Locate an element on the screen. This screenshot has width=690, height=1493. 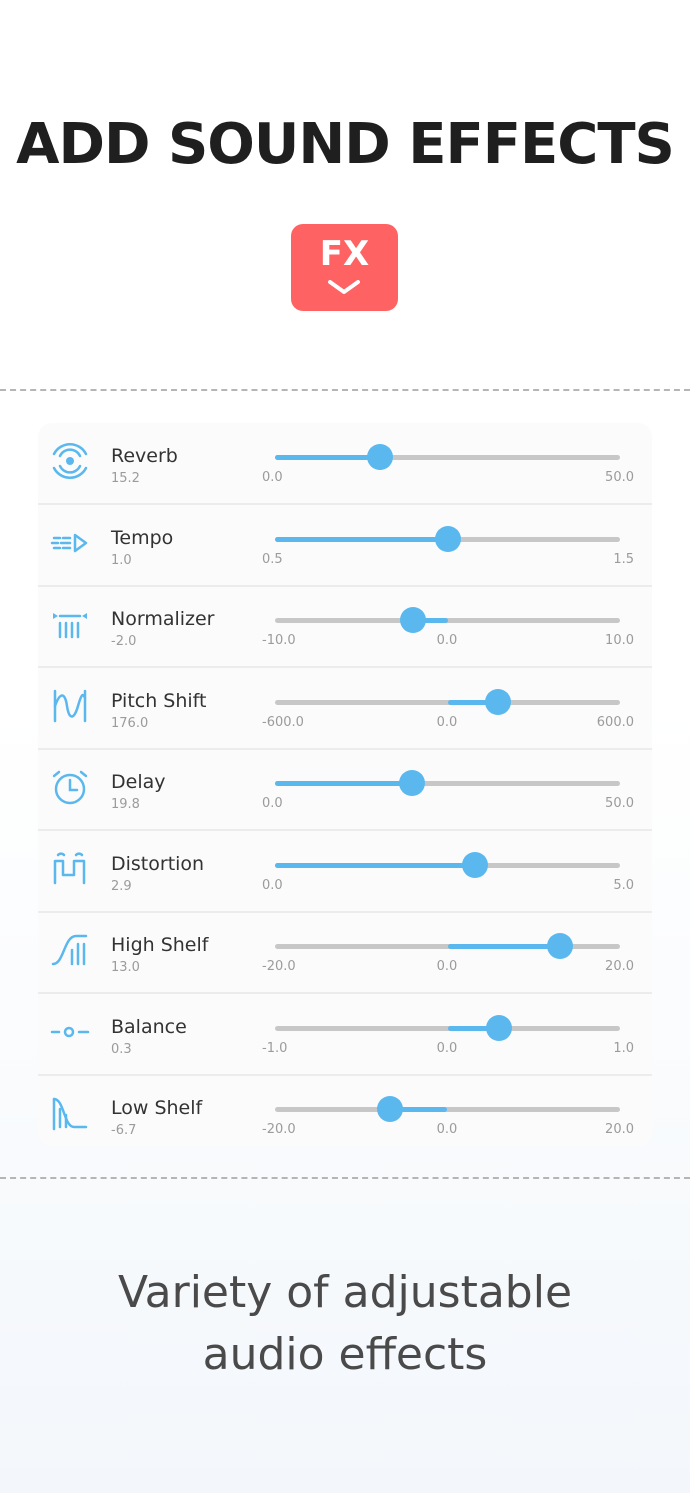
delay-icon is located at coordinates (70, 787).